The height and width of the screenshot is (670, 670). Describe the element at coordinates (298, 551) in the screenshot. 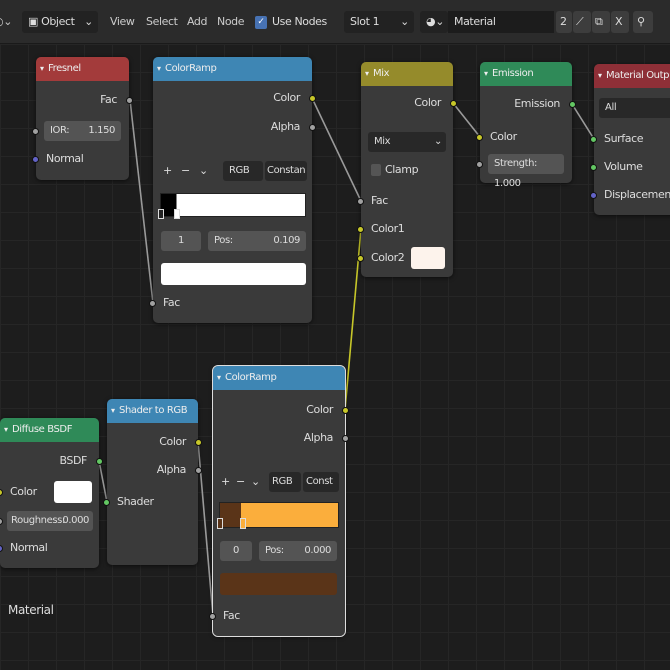

I see `stop-position-field: Pos: 0.000` at that location.